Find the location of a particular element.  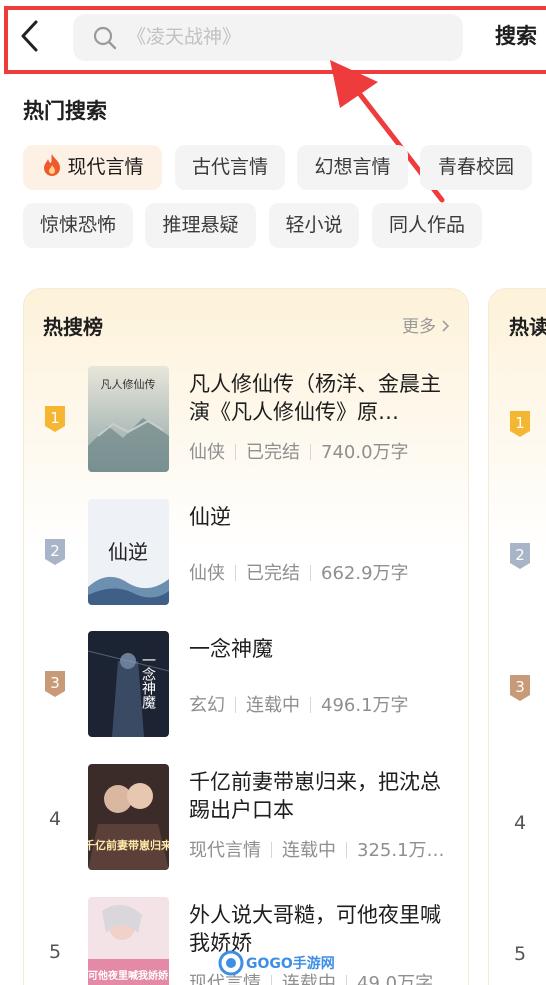

watermark: GOGO手游网 is located at coordinates (276, 963).